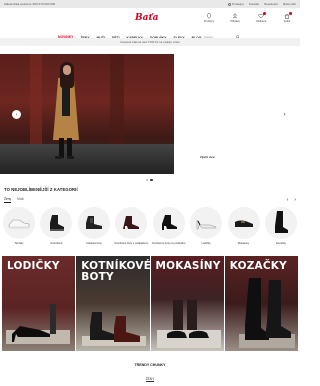 The image size is (320, 386). I want to click on tile-mokasiny: MOKASÍNY, so click(187, 303).